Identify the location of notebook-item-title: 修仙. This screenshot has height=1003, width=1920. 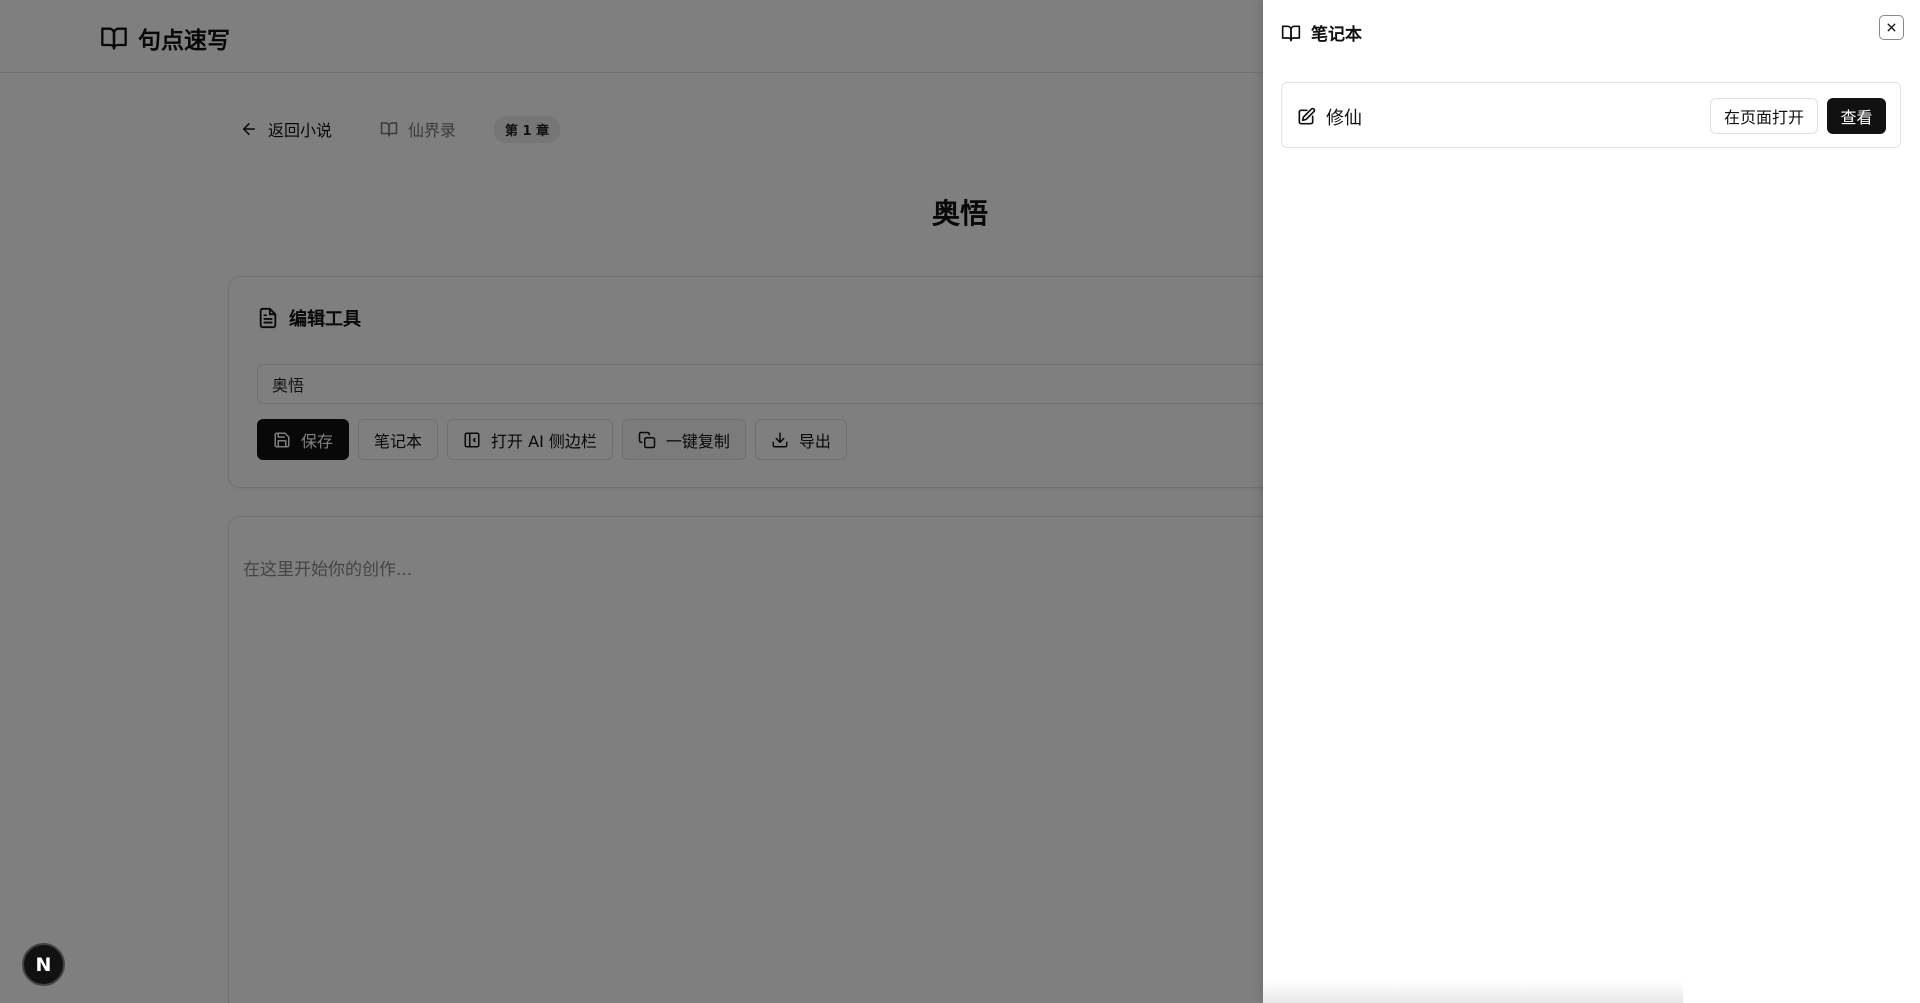
(1329, 117).